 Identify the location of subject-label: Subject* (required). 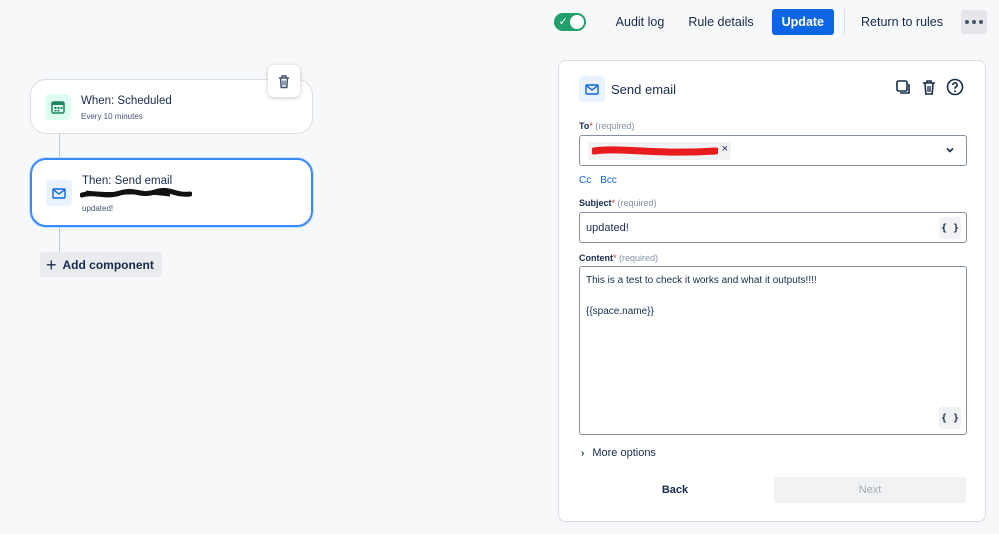
(618, 203).